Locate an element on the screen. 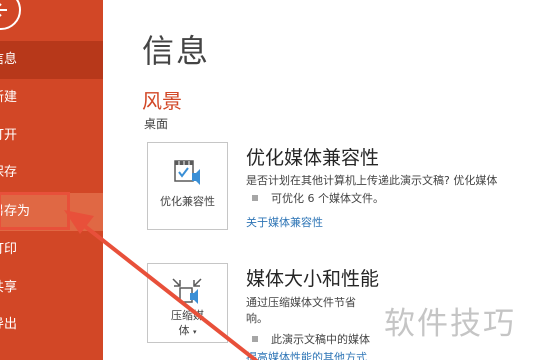 Image resolution: width=539 pixels, height=360 pixels. dropdown-arrow-icon: ▾ is located at coordinates (194, 332).